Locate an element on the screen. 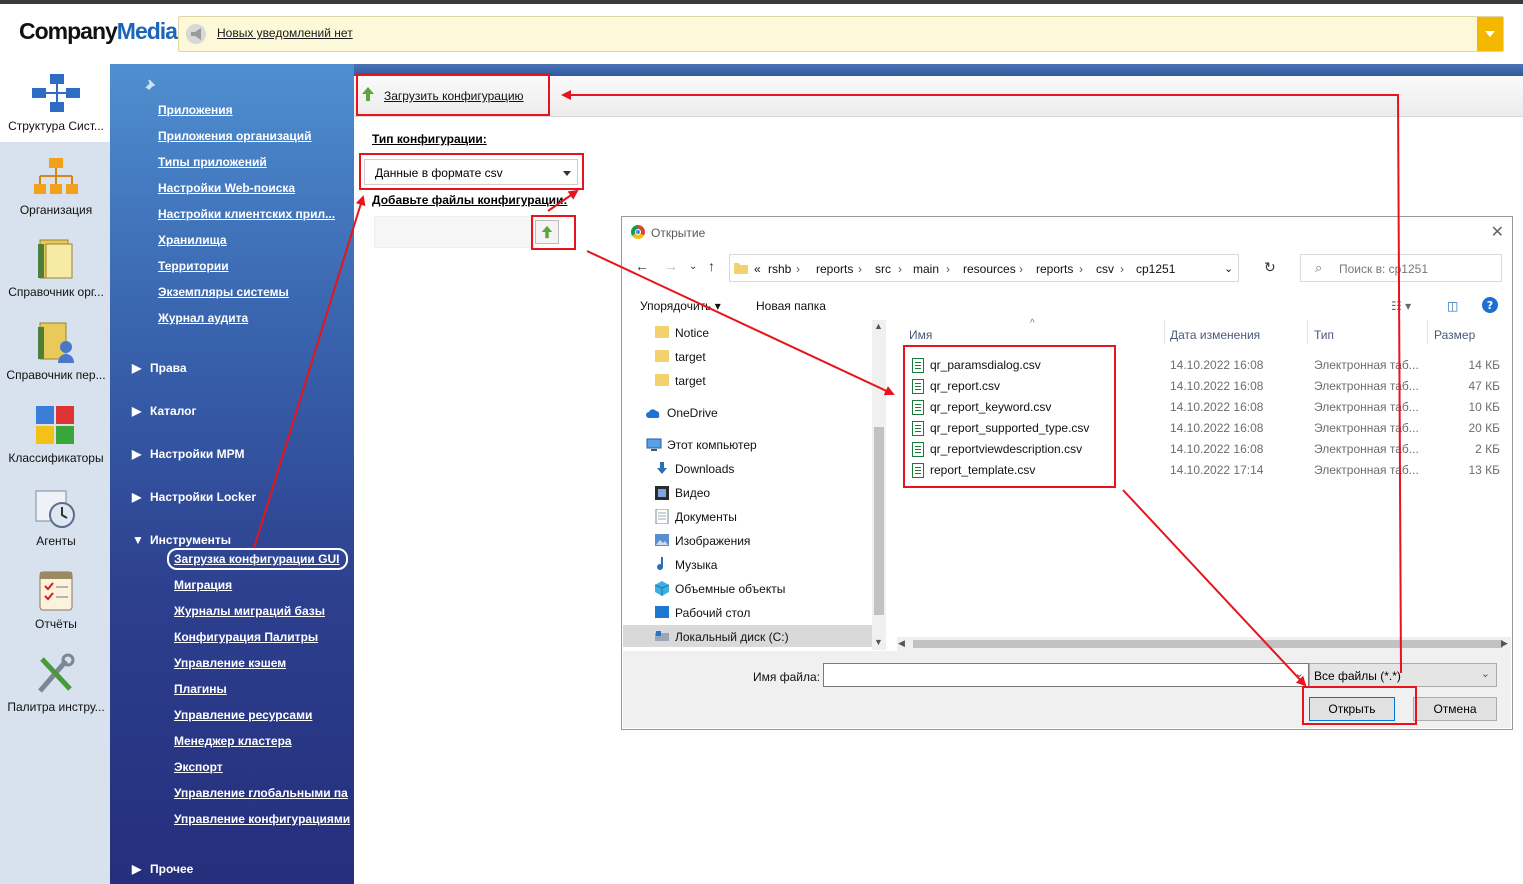  back-arrow-icon: ← is located at coordinates (642, 266).